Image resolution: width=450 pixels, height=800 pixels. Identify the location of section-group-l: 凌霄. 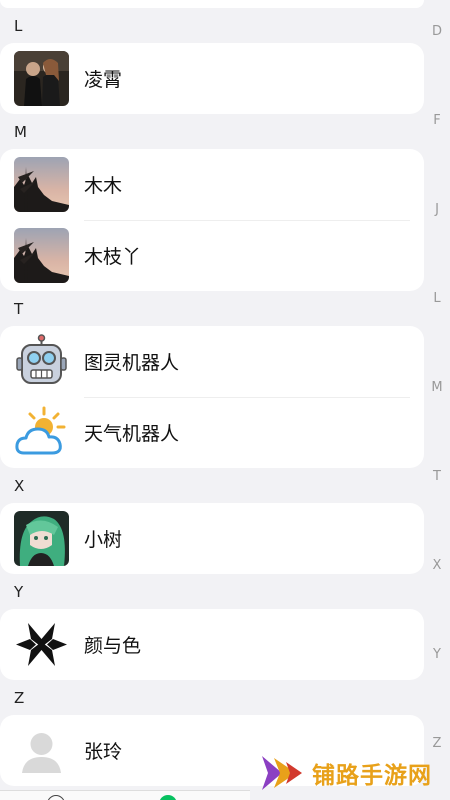
(212, 78).